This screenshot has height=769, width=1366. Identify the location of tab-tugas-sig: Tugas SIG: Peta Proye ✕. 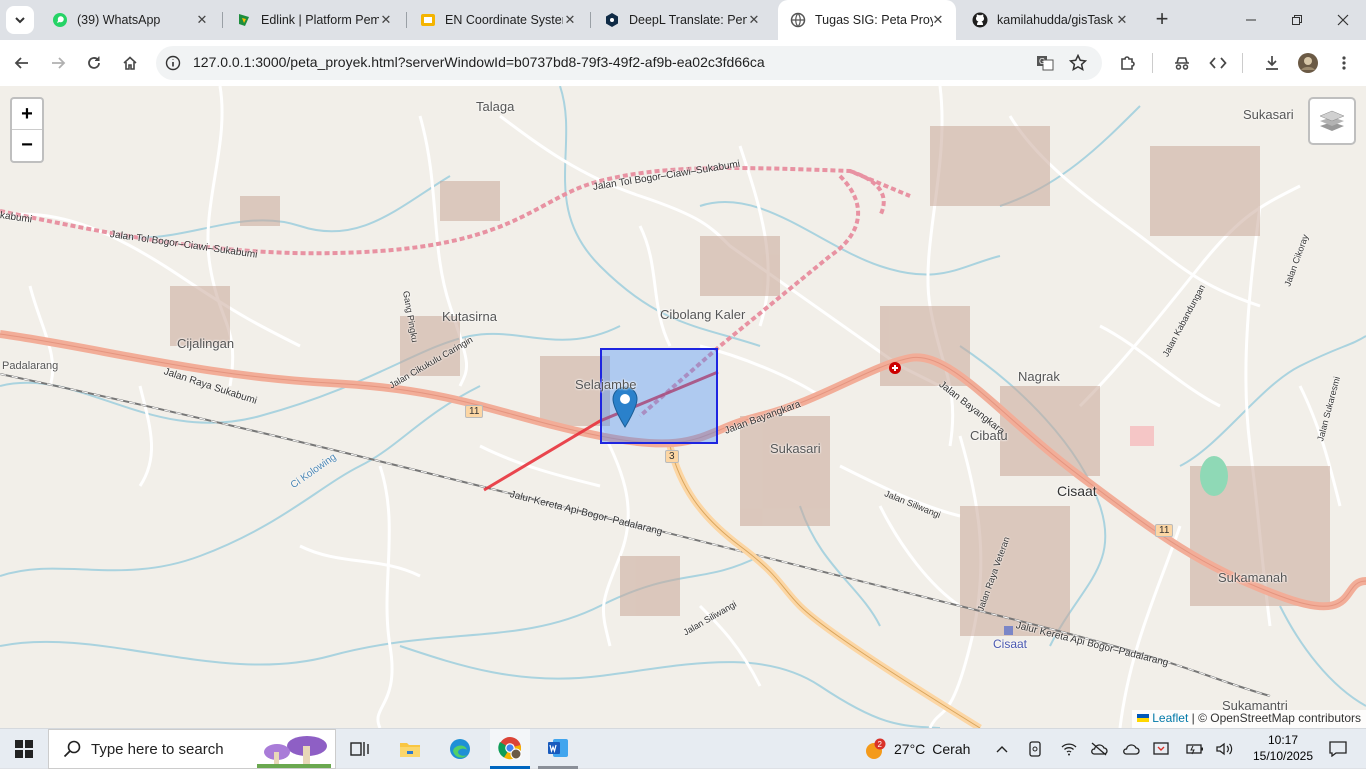
(867, 20).